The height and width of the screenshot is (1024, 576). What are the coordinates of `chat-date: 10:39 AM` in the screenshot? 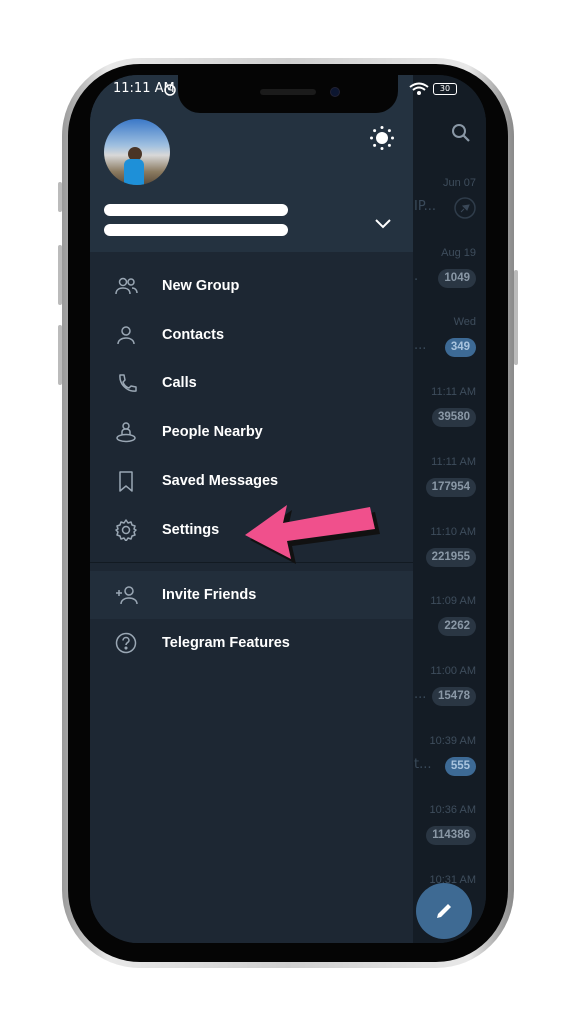 It's located at (452, 740).